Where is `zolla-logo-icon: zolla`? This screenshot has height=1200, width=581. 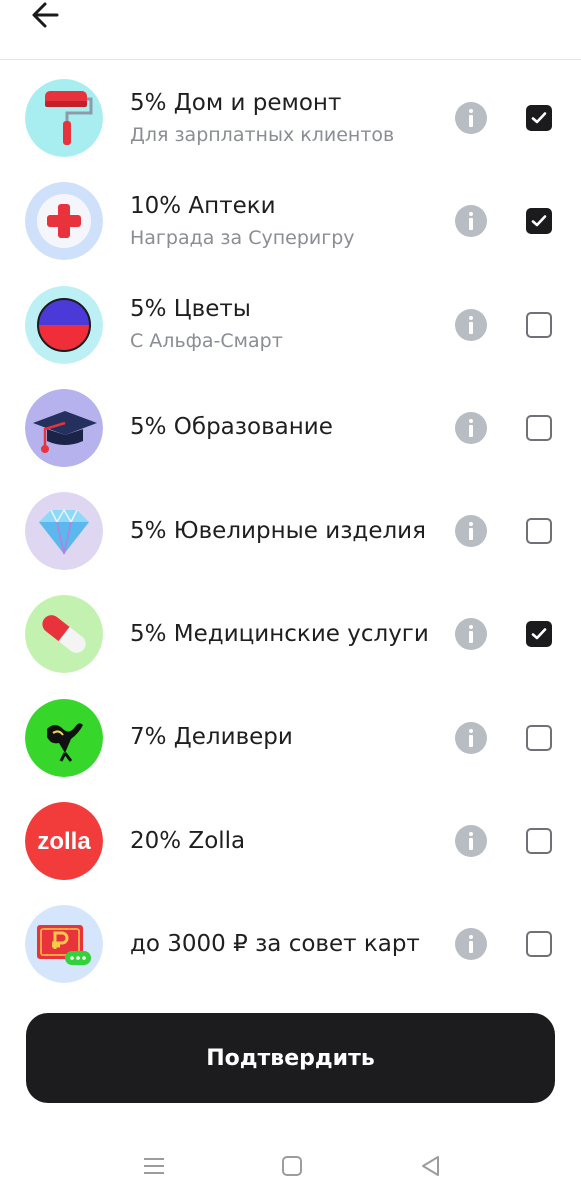
zolla-logo-icon: zolla is located at coordinates (64, 841).